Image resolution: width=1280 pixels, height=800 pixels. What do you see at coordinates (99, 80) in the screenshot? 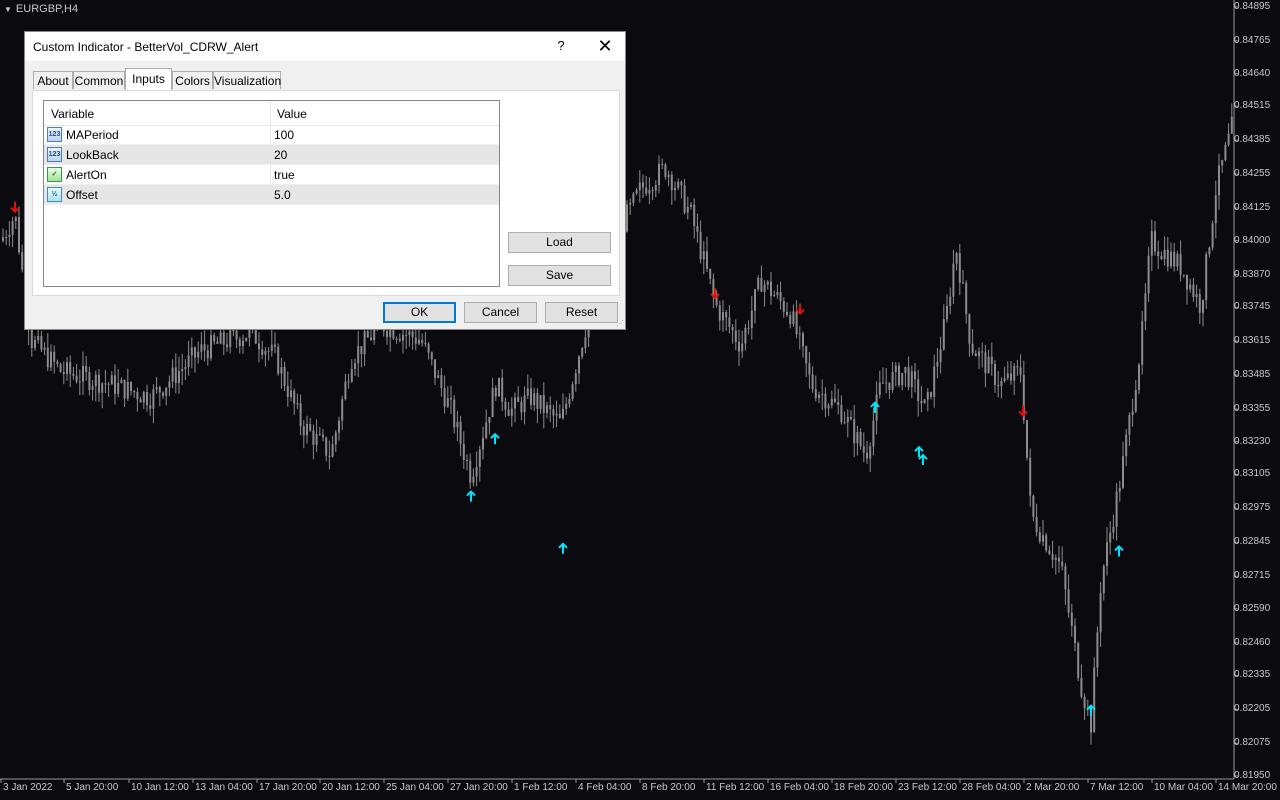
I see `tab-common: Common` at bounding box center [99, 80].